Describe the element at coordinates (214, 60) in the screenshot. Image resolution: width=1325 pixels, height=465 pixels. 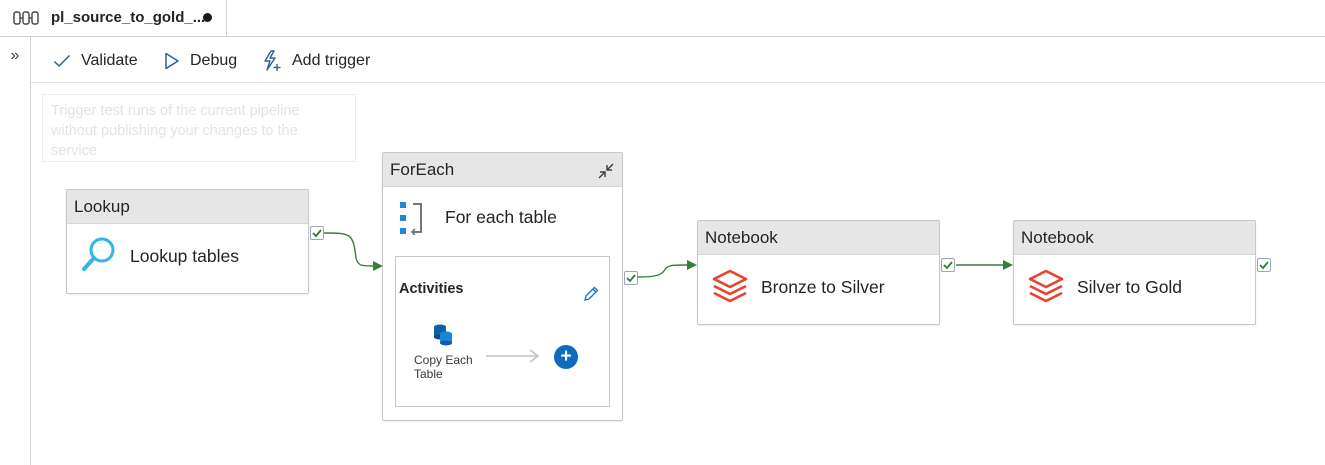
I see `debug-label: Debug` at that location.